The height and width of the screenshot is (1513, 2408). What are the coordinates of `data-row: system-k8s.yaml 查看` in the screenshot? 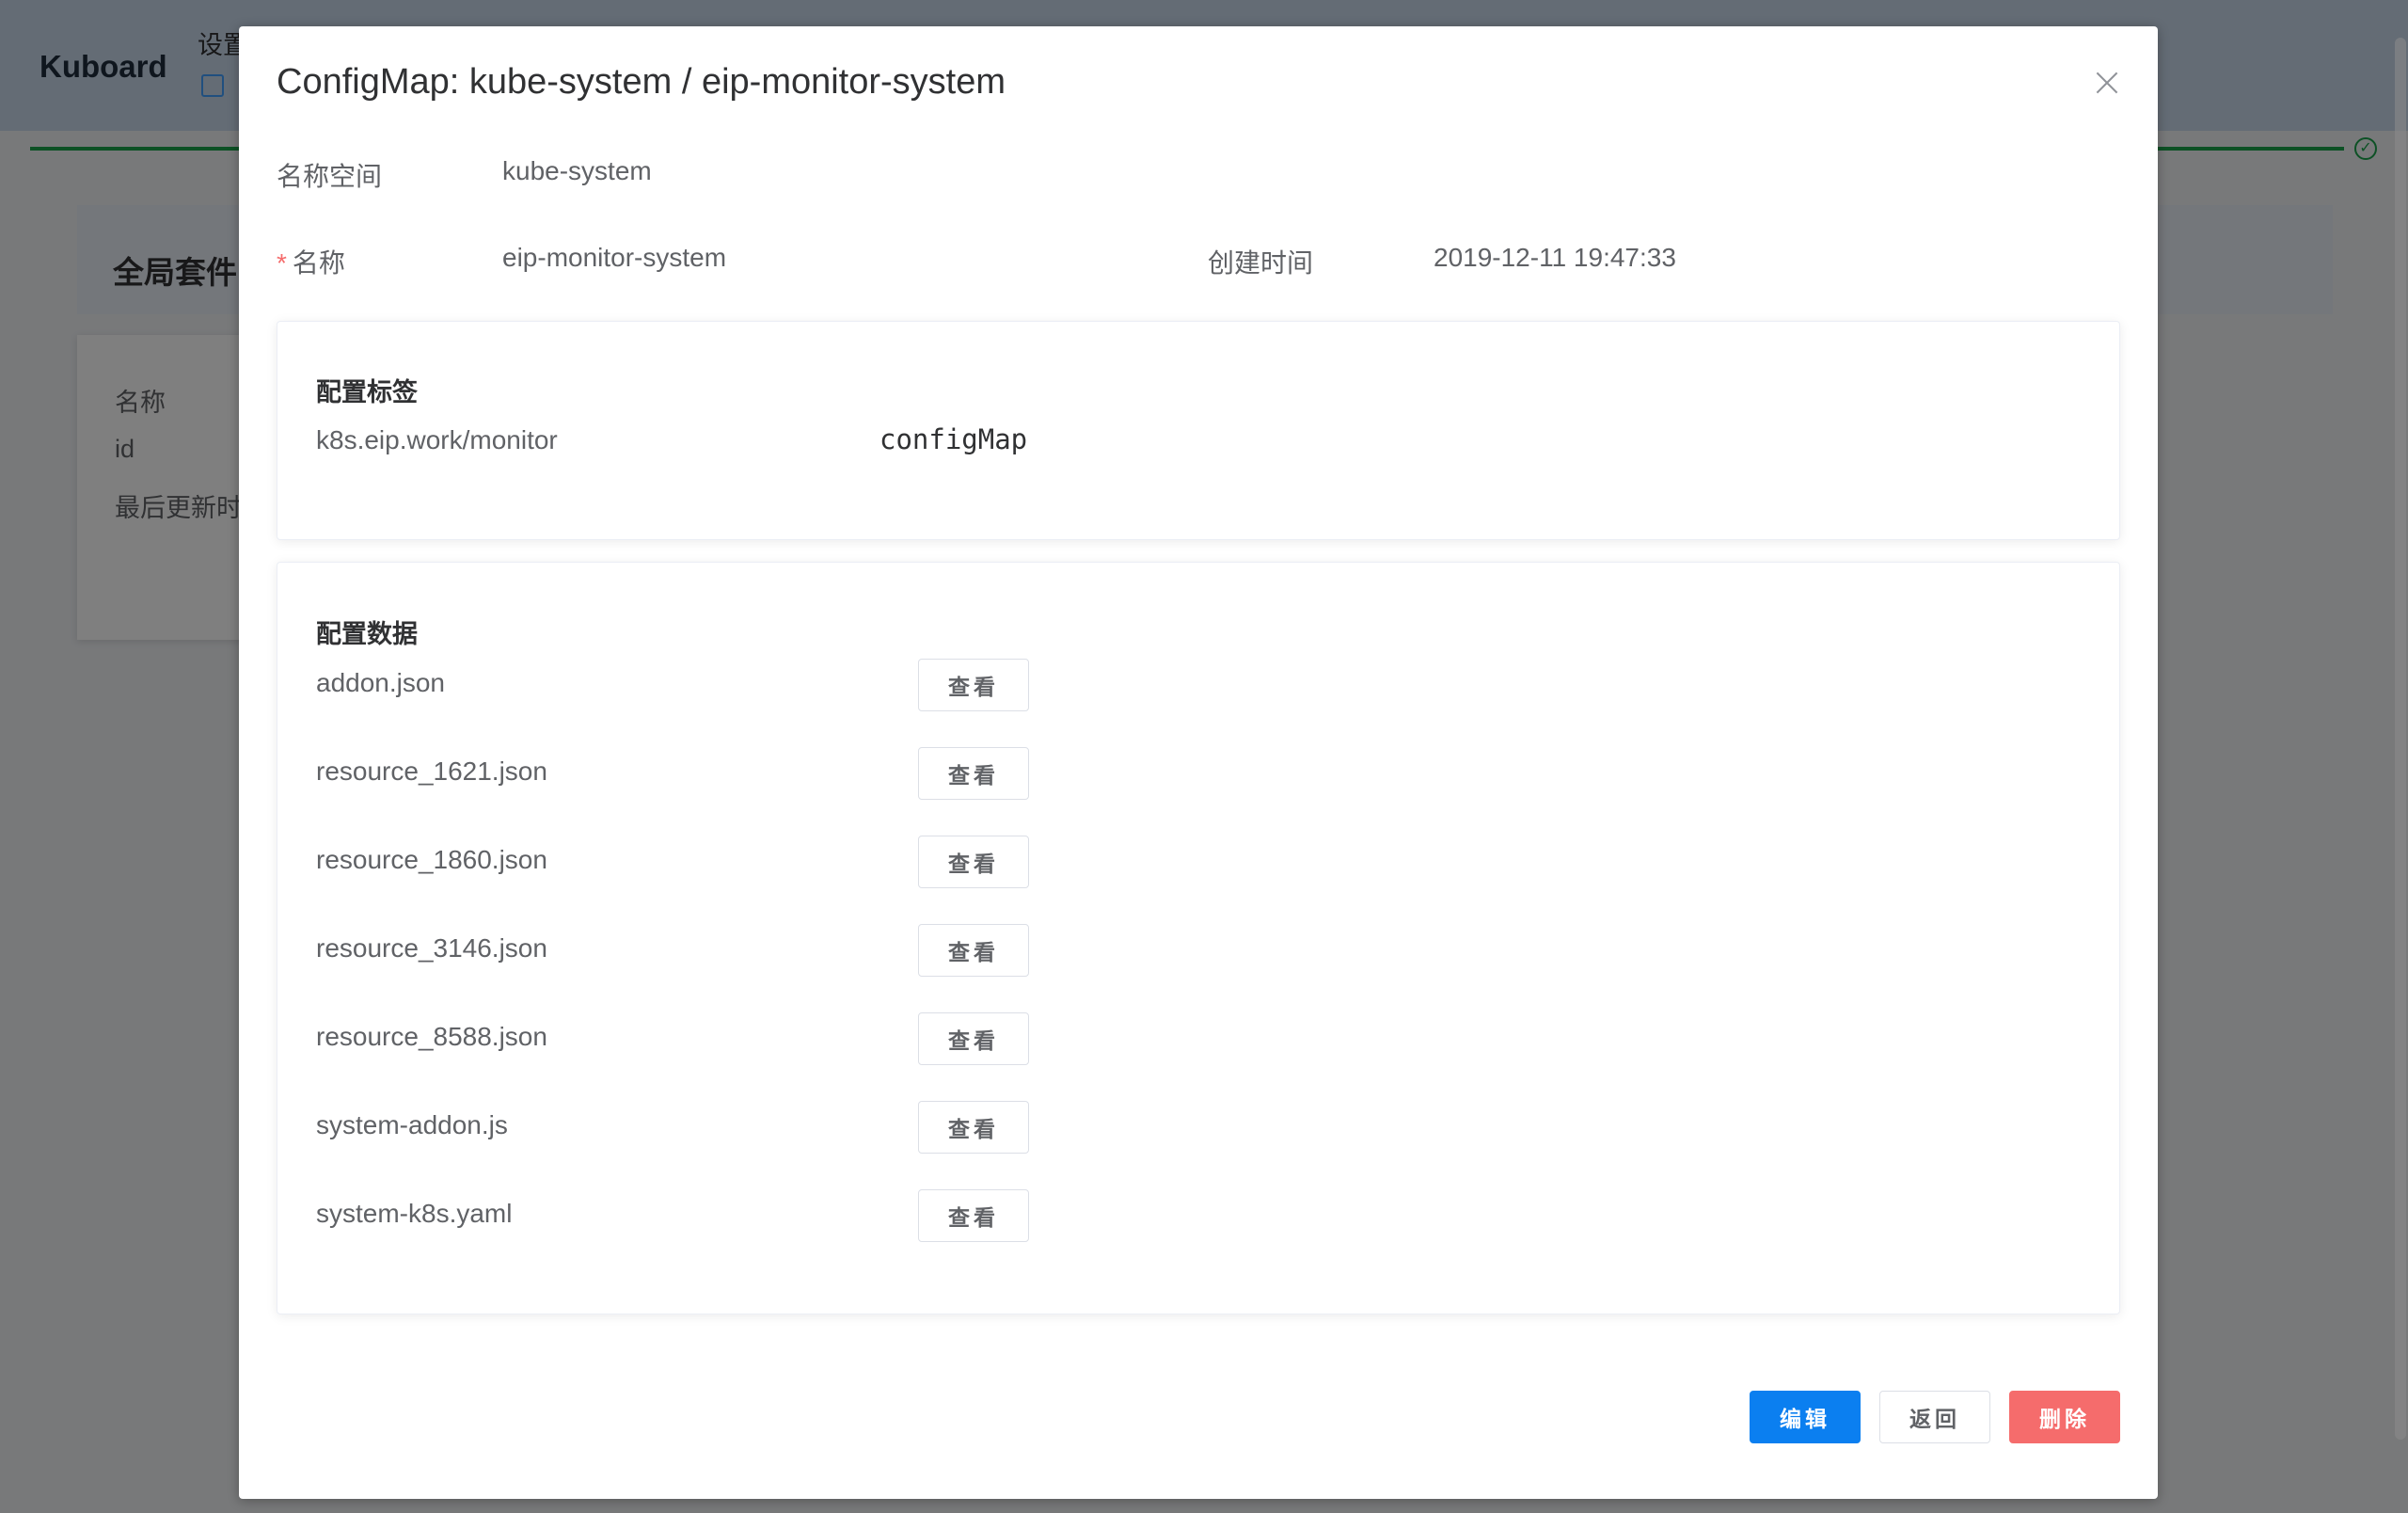 It's located at (787, 1215).